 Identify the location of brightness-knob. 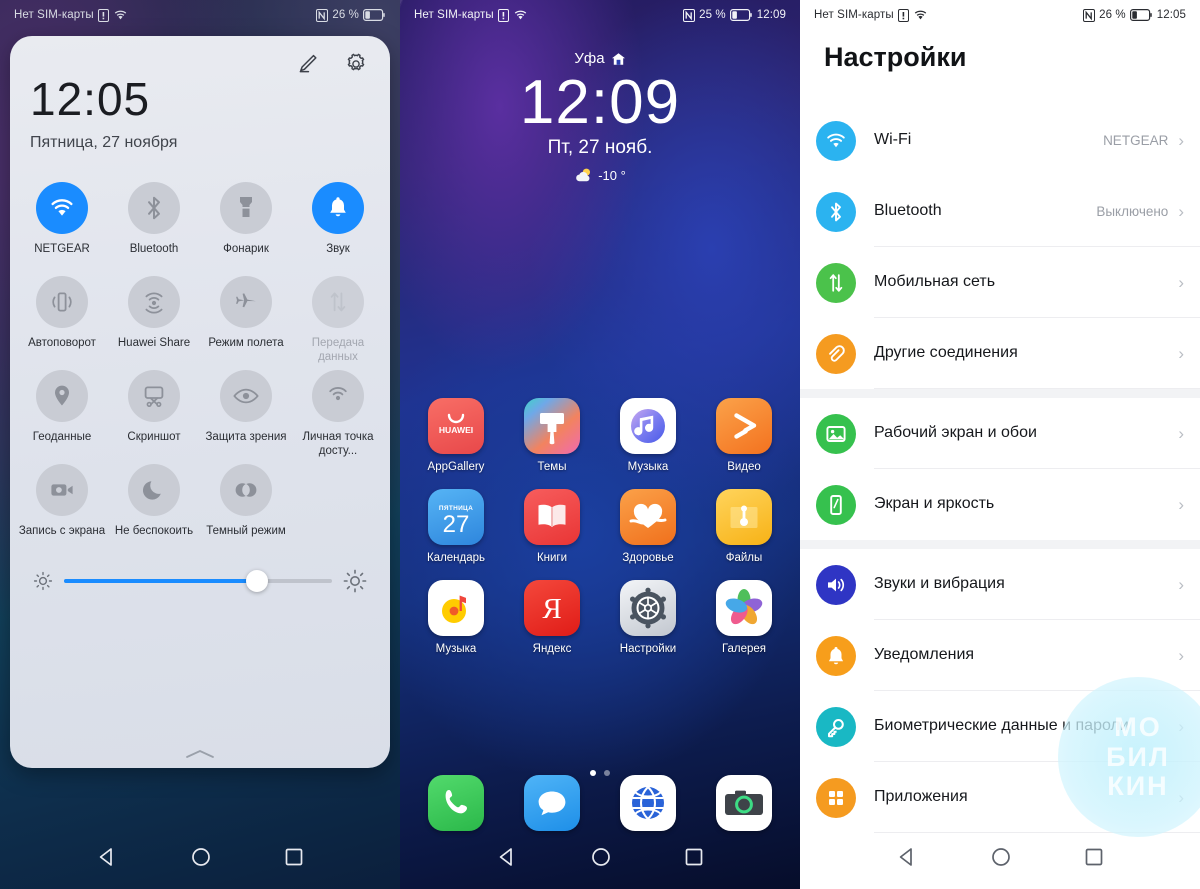
(256, 581).